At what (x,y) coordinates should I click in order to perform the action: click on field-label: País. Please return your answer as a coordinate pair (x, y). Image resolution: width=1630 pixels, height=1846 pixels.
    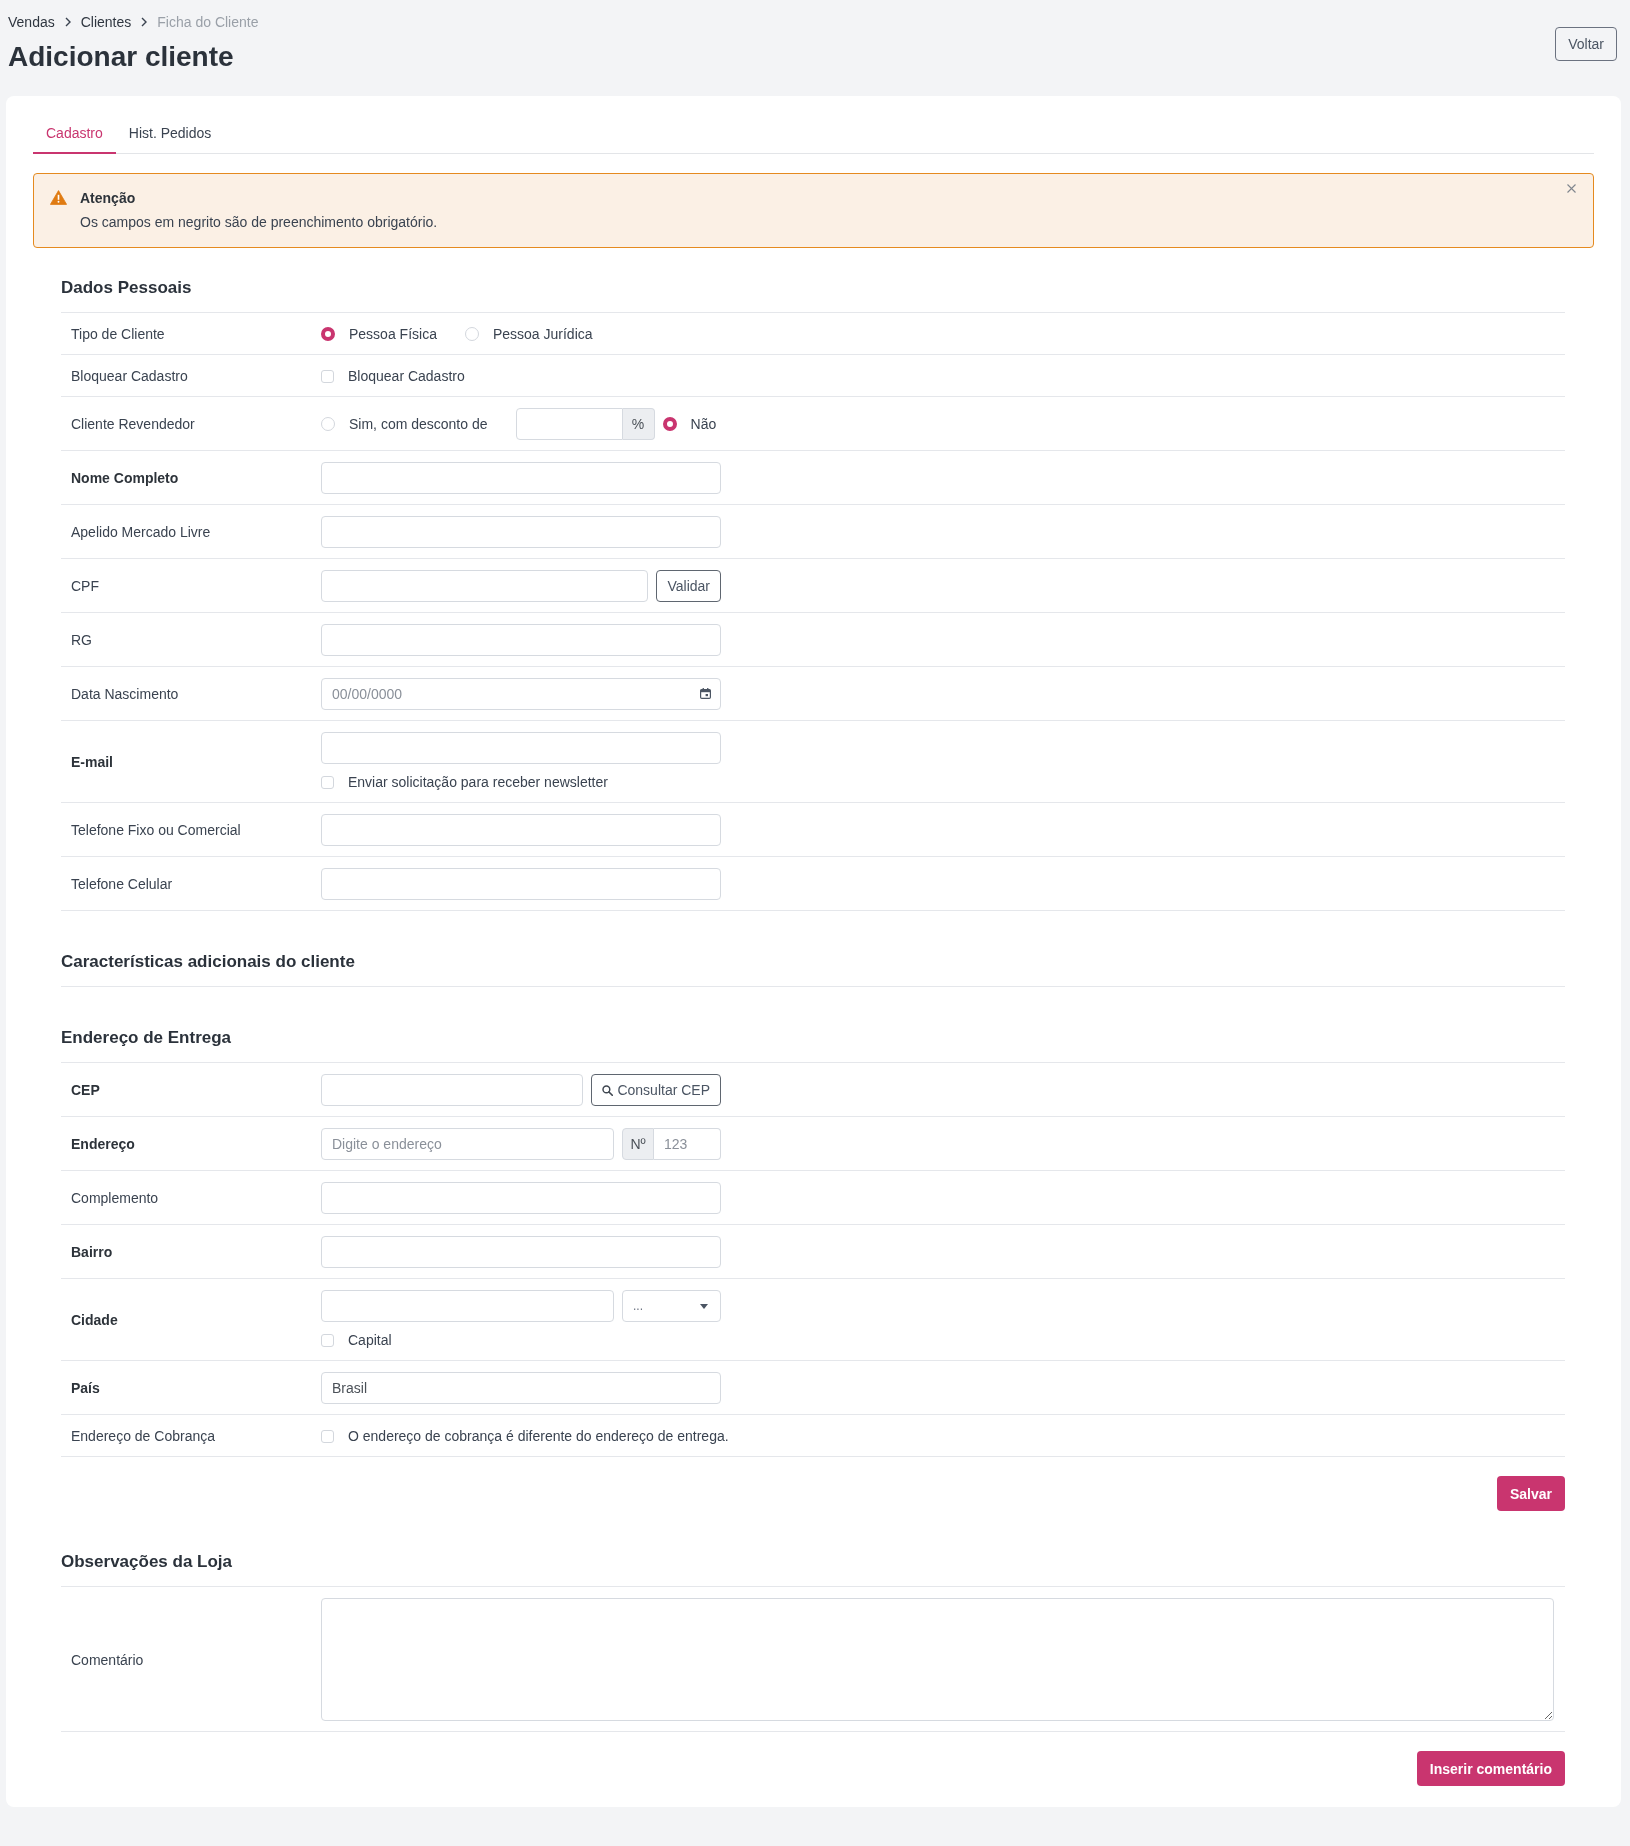
    Looking at the image, I should click on (85, 1388).